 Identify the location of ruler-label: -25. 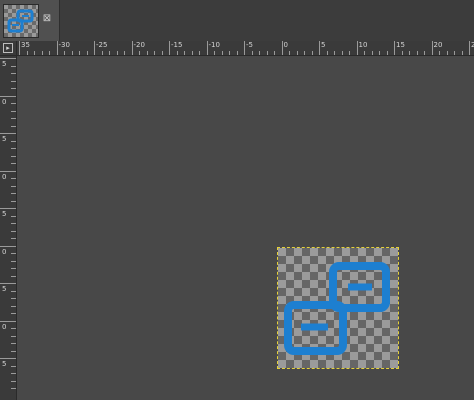
(102, 45).